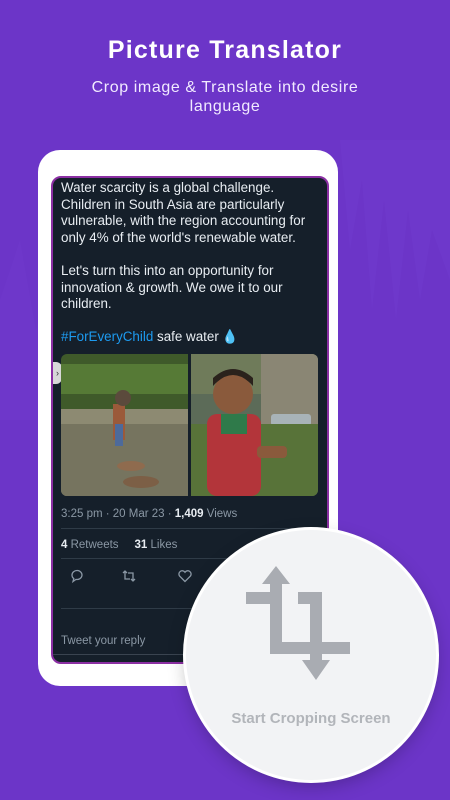 The width and height of the screenshot is (450, 800). What do you see at coordinates (77, 576) in the screenshot?
I see `comment-icon` at bounding box center [77, 576].